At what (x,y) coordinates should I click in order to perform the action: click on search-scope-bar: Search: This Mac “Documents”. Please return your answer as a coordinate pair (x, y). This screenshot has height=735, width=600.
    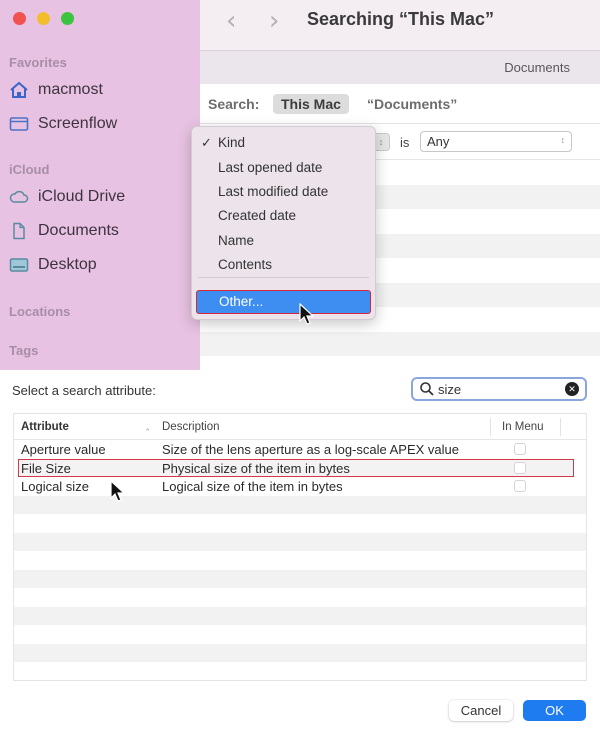
    Looking at the image, I should click on (400, 104).